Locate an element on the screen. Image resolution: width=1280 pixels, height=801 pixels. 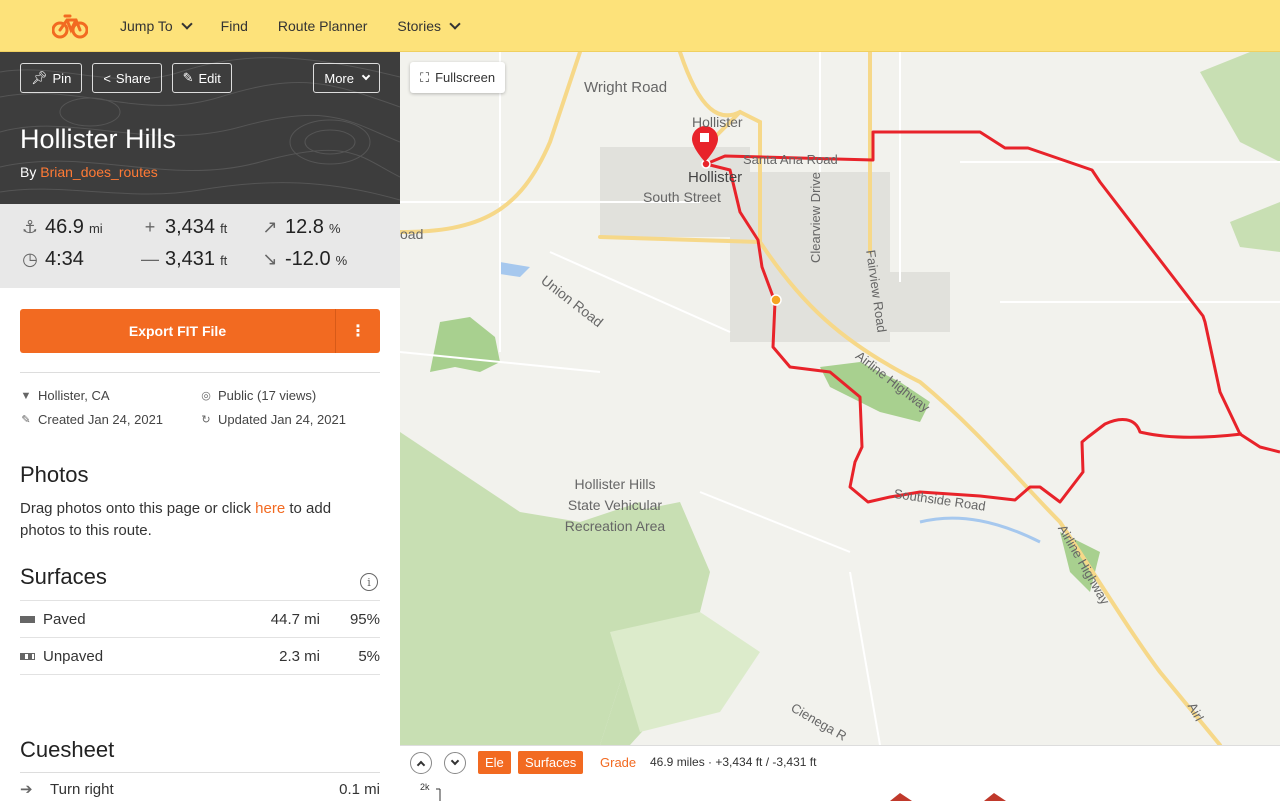
fullscreen-button: ⛶ Fullscreen is located at coordinates (458, 77).